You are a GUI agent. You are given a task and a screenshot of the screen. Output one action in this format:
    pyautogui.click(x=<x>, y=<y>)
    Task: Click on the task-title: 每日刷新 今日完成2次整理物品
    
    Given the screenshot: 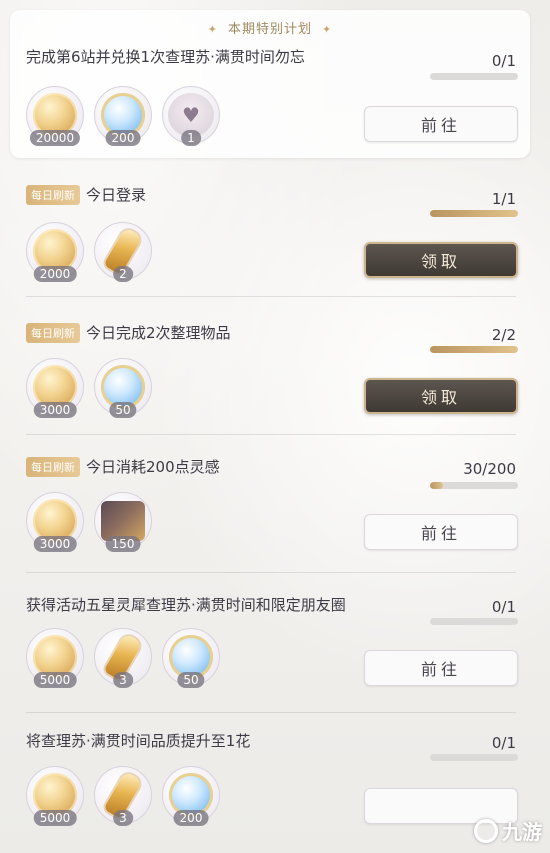 What is the action you would take?
    pyautogui.click(x=128, y=332)
    